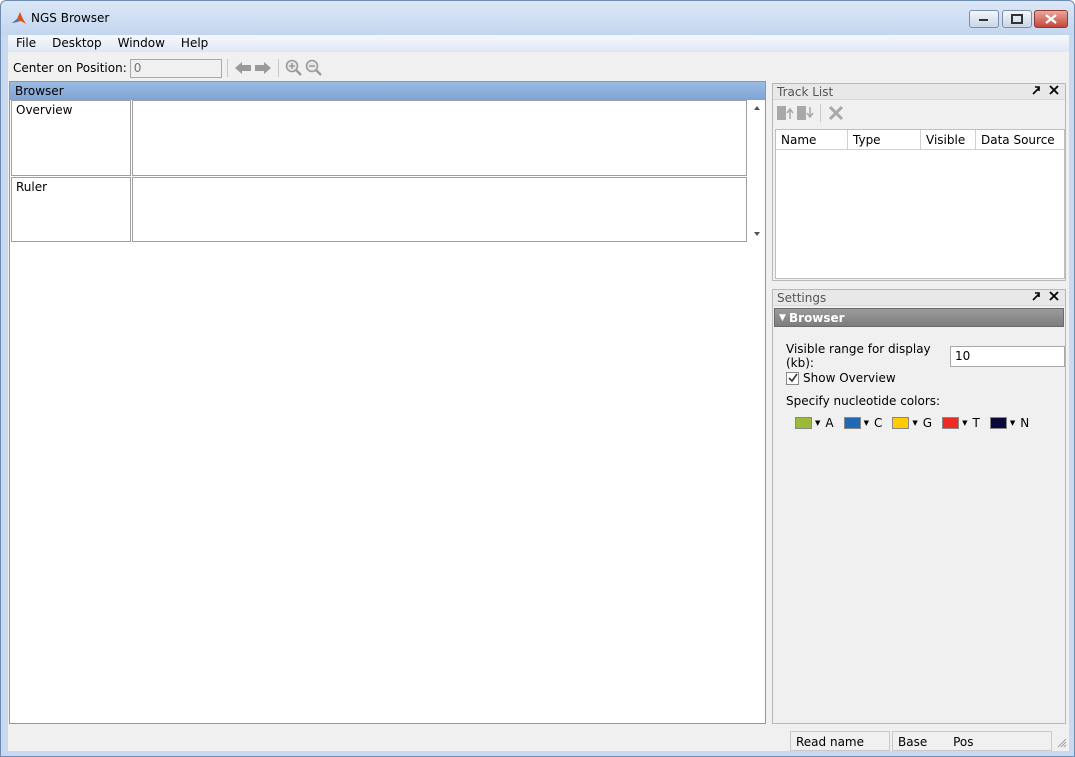 The width and height of the screenshot is (1075, 757). What do you see at coordinates (71, 138) in the screenshot?
I see `overview-track-label-cell: Overview` at bounding box center [71, 138].